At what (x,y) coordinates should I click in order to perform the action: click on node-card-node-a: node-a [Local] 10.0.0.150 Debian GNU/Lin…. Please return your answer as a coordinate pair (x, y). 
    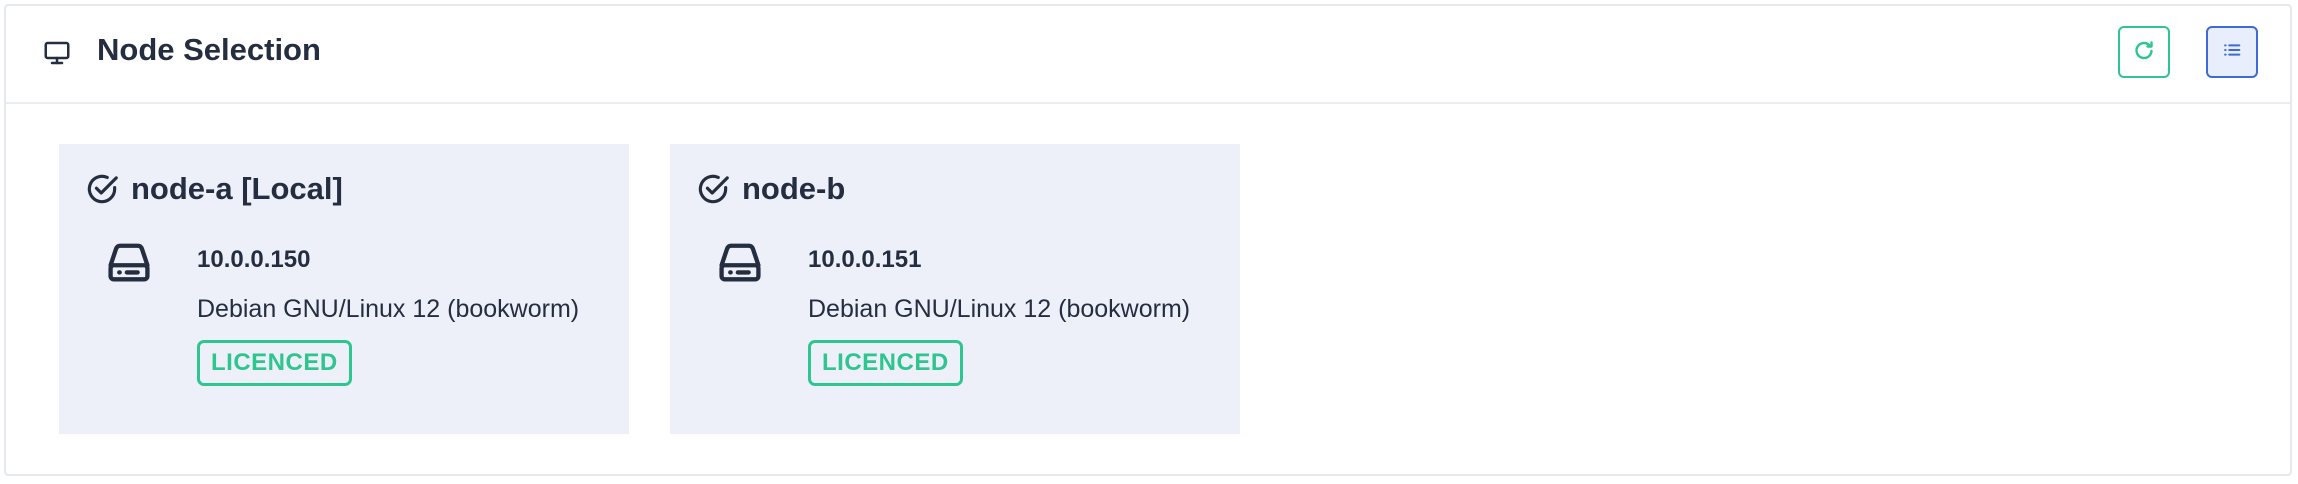
    Looking at the image, I should click on (344, 289).